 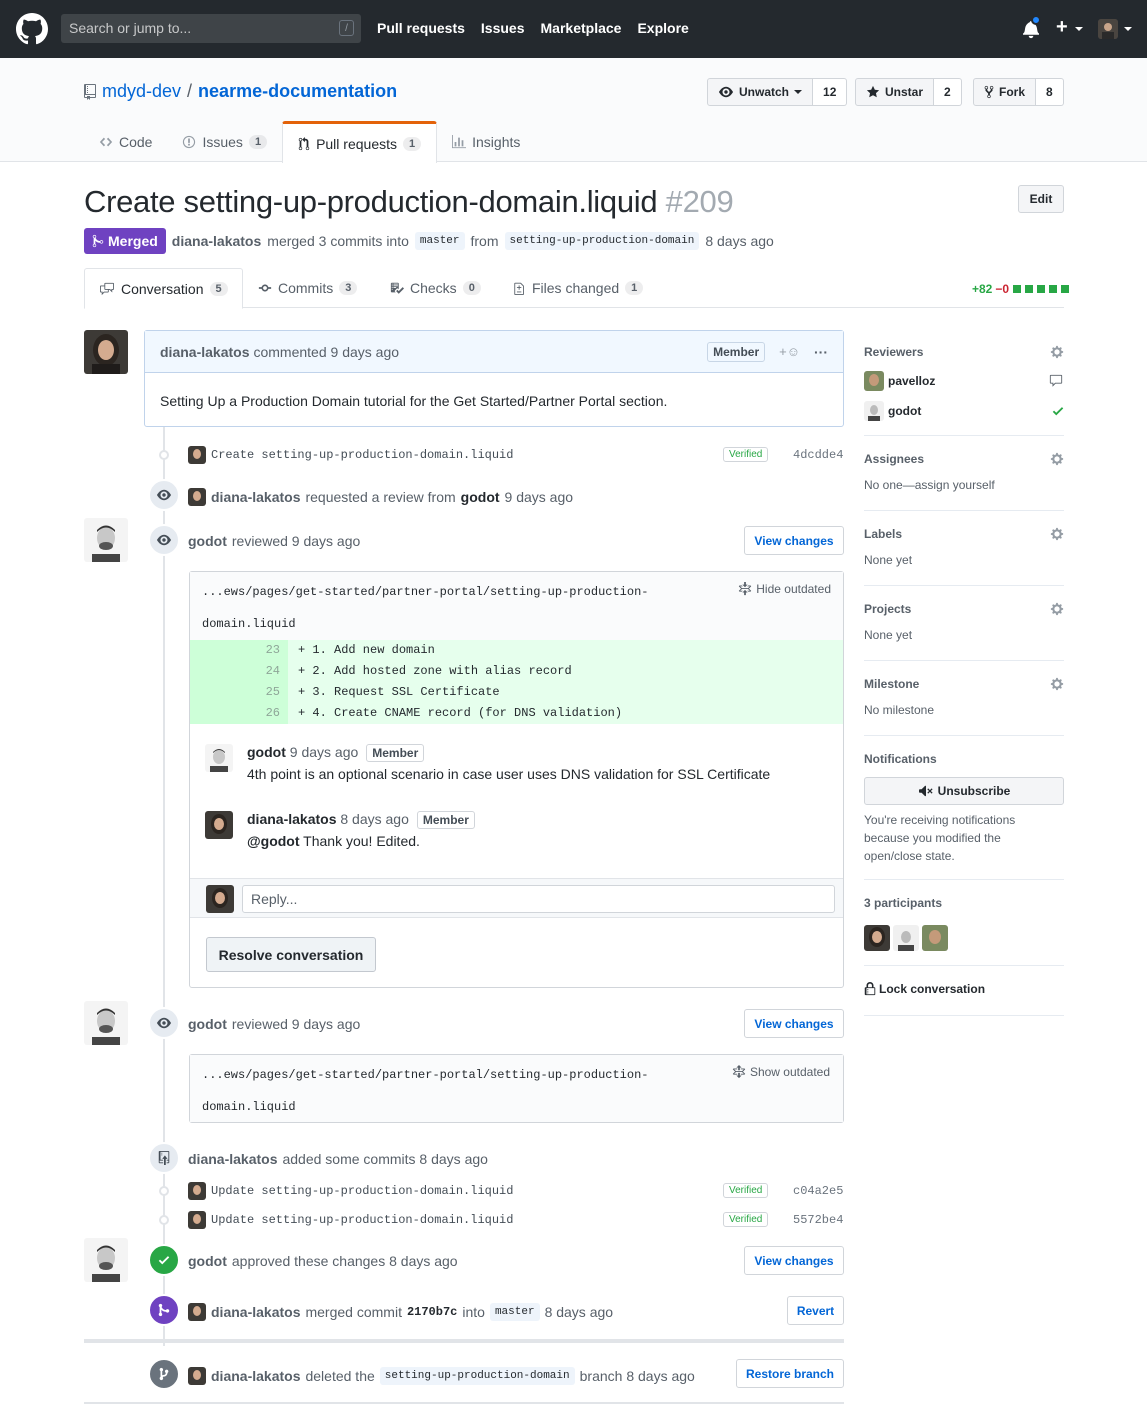 I want to click on forks-count: 8, so click(x=1050, y=92).